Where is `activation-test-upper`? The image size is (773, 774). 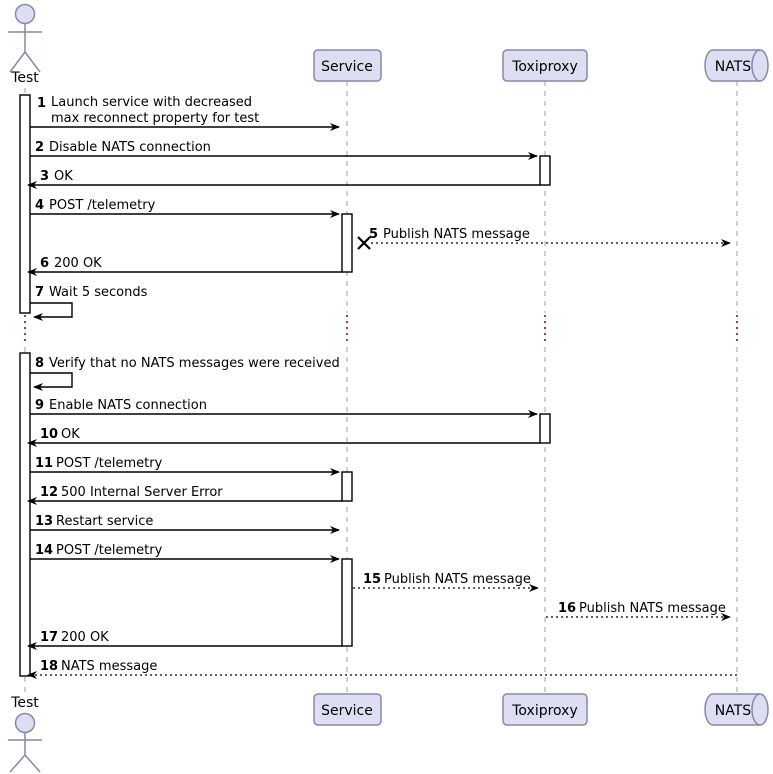 activation-test-upper is located at coordinates (25, 204).